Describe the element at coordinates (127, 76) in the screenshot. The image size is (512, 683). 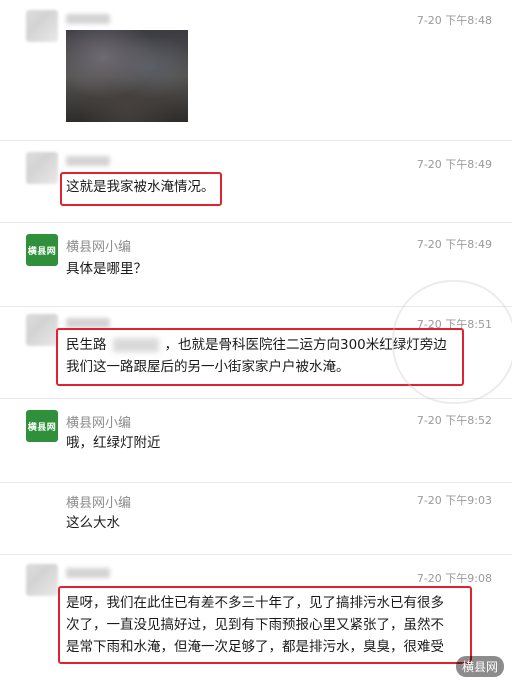
I see `flood-photo` at that location.